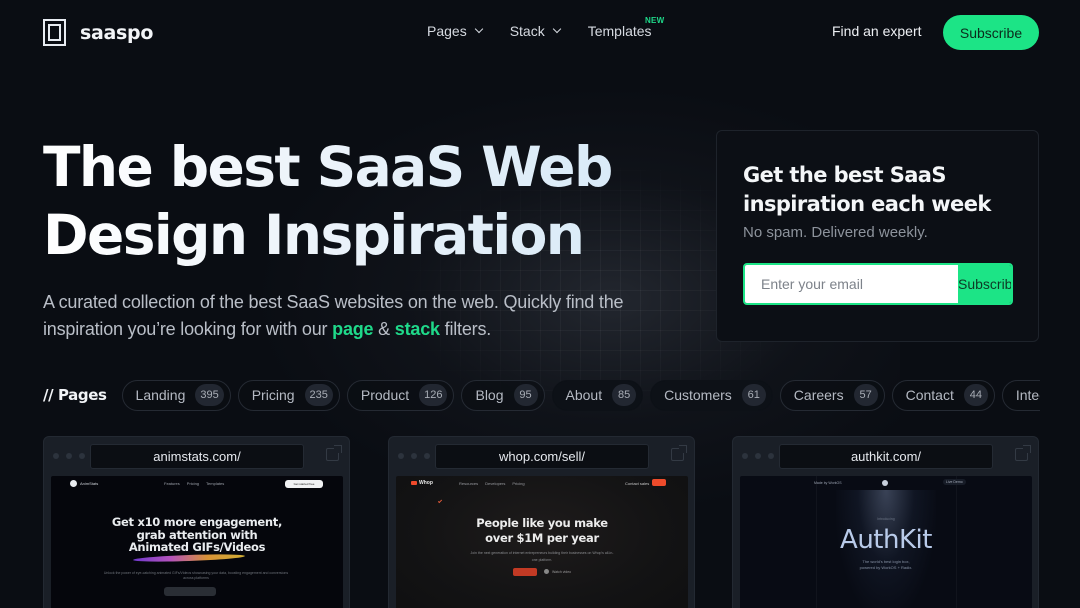  Describe the element at coordinates (546, 571) in the screenshot. I see `play-icon` at that location.